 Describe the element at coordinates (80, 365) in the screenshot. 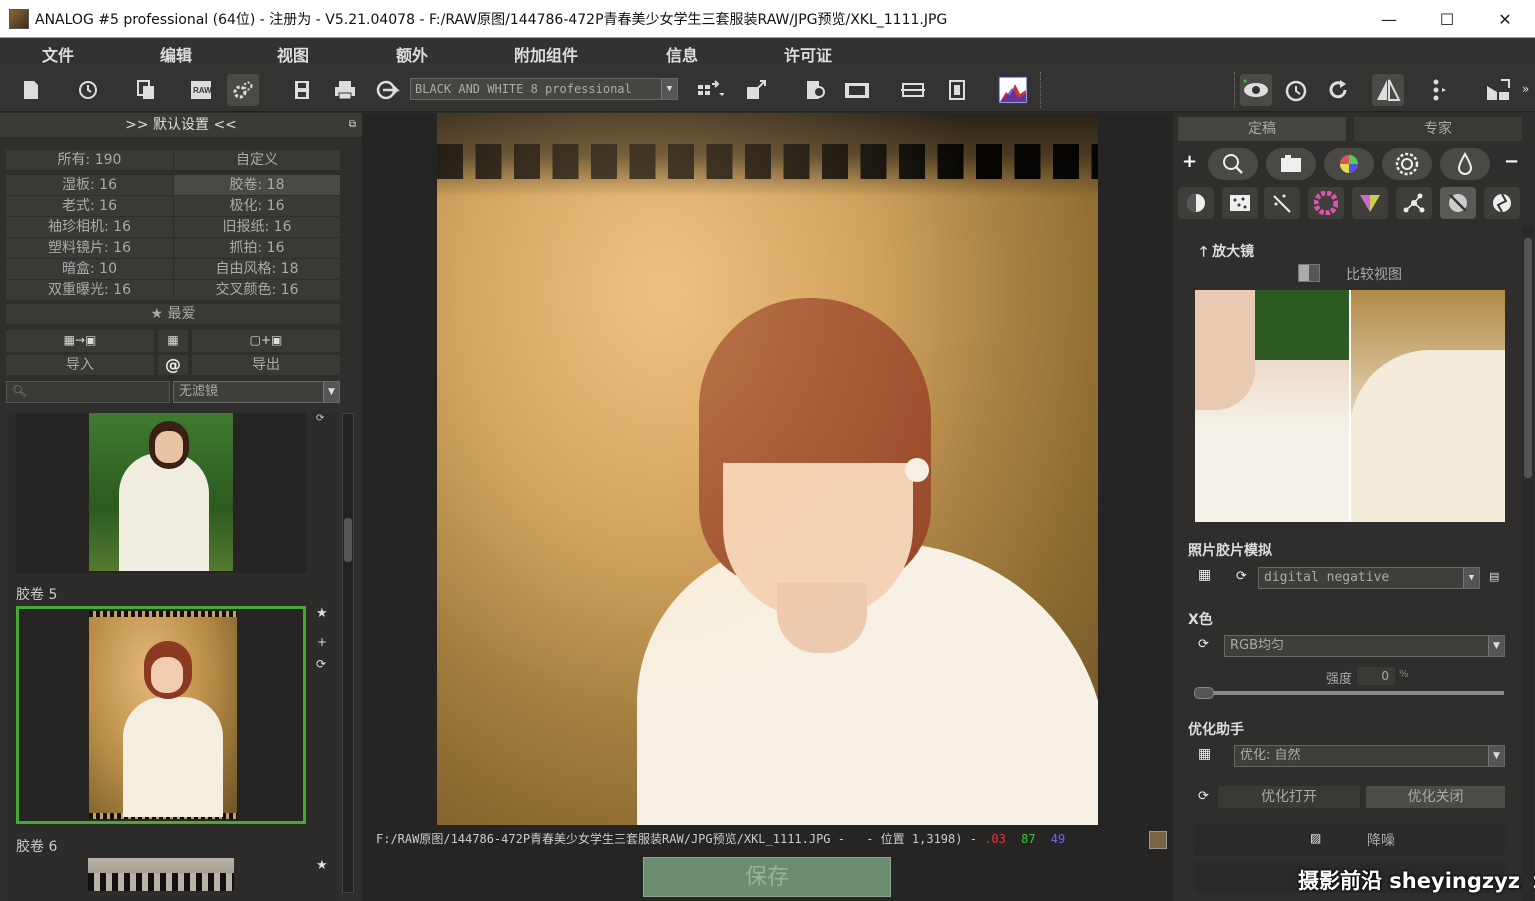

I see `import-button: 导入` at that location.